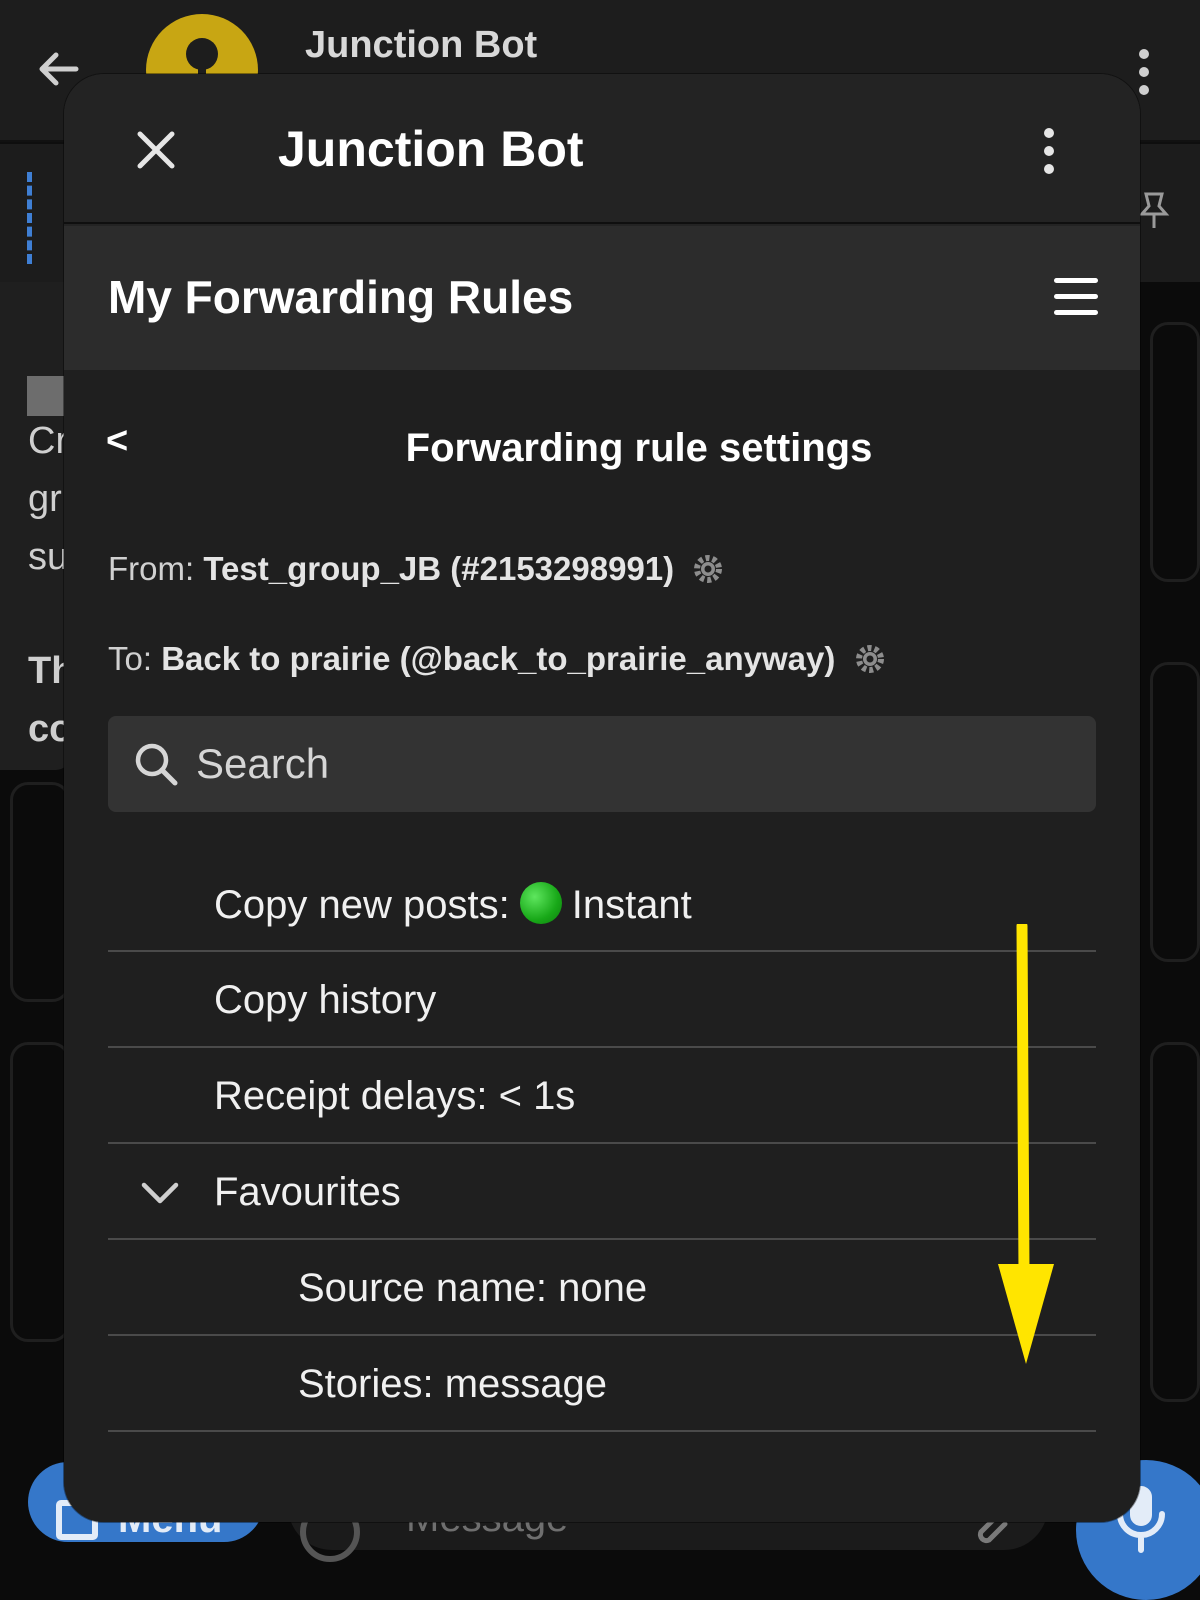 This screenshot has width=1200, height=1600. What do you see at coordinates (35, 526) in the screenshot?
I see `chat-message-bubble` at bounding box center [35, 526].